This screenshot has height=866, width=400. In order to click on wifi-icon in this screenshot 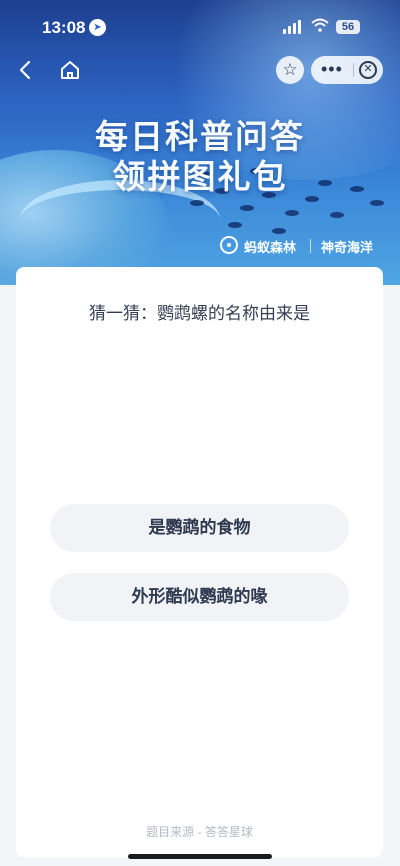, I will do `click(320, 27)`.